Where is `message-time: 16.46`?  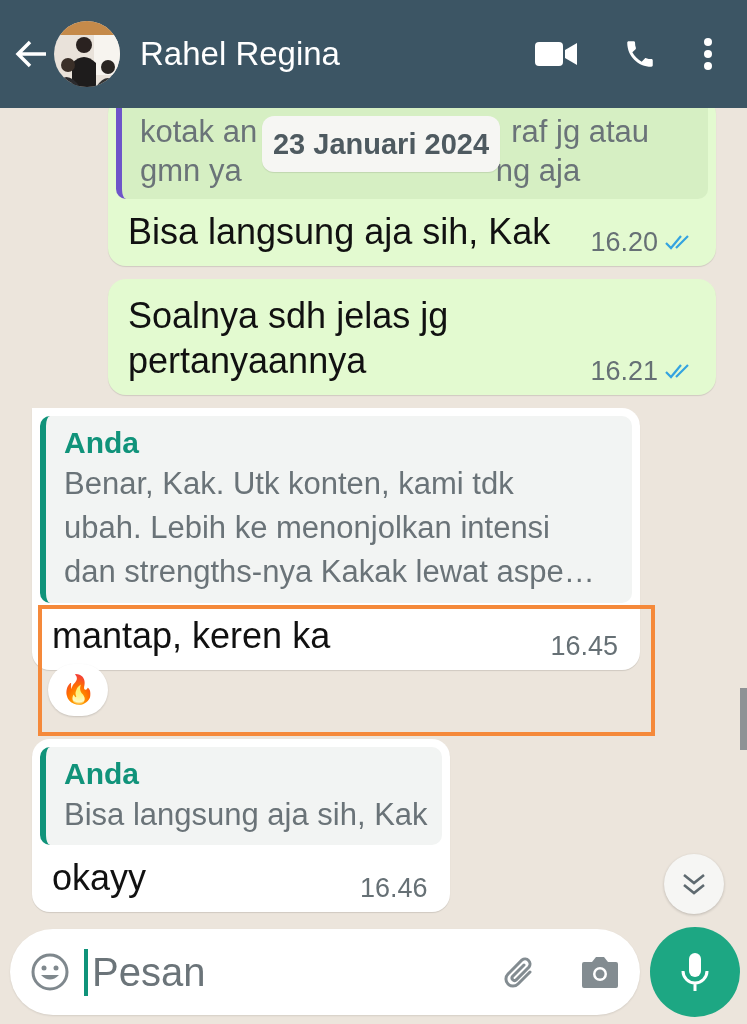 message-time: 16.46 is located at coordinates (394, 888).